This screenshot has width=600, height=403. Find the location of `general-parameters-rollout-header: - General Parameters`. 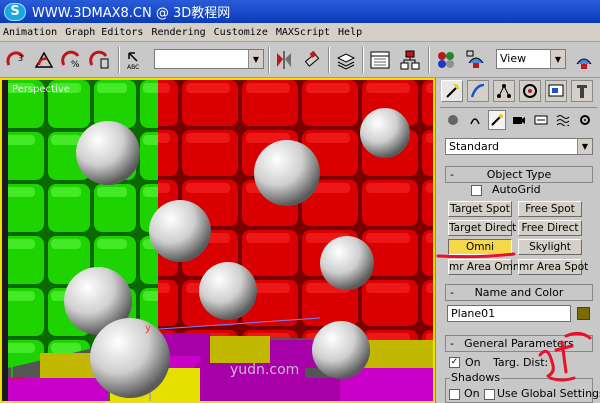

general-parameters-rollout-header: - General Parameters is located at coordinates (519, 343).